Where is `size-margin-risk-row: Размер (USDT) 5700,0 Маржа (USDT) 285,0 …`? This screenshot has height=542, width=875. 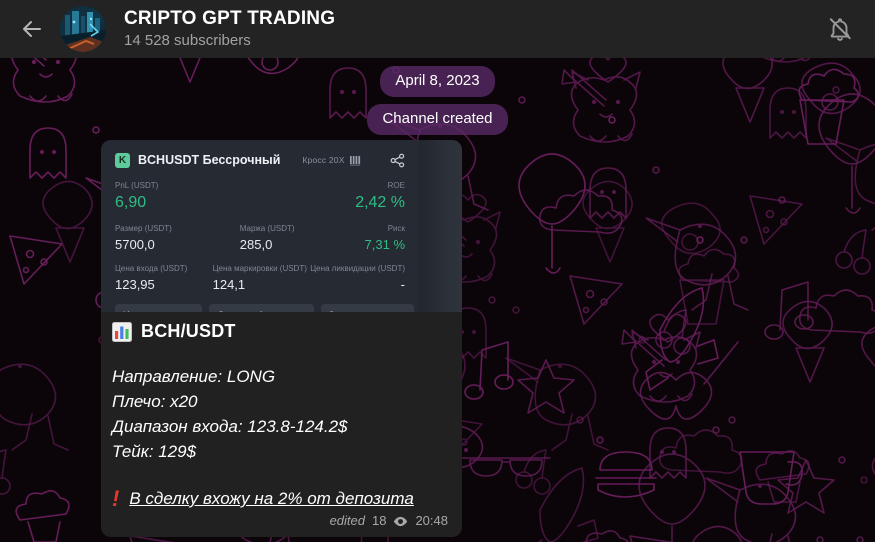
size-margin-risk-row: Размер (USDT) 5700,0 Маржа (USDT) 285,0 … is located at coordinates (260, 238).